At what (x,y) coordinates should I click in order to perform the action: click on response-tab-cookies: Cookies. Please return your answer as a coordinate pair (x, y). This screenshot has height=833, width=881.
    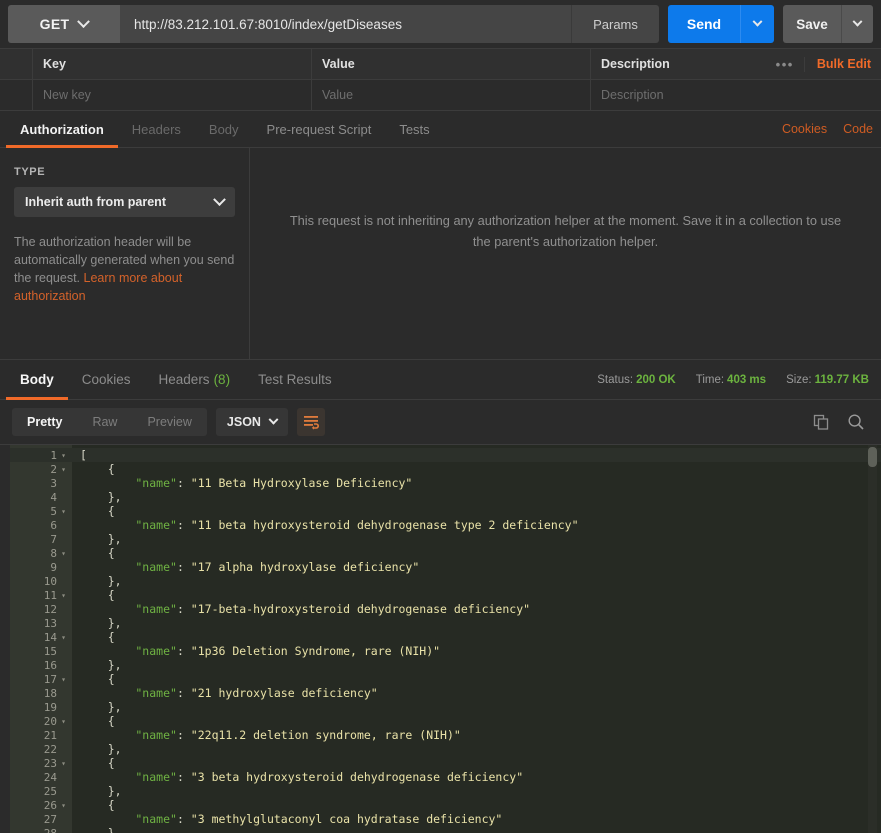
    Looking at the image, I should click on (106, 379).